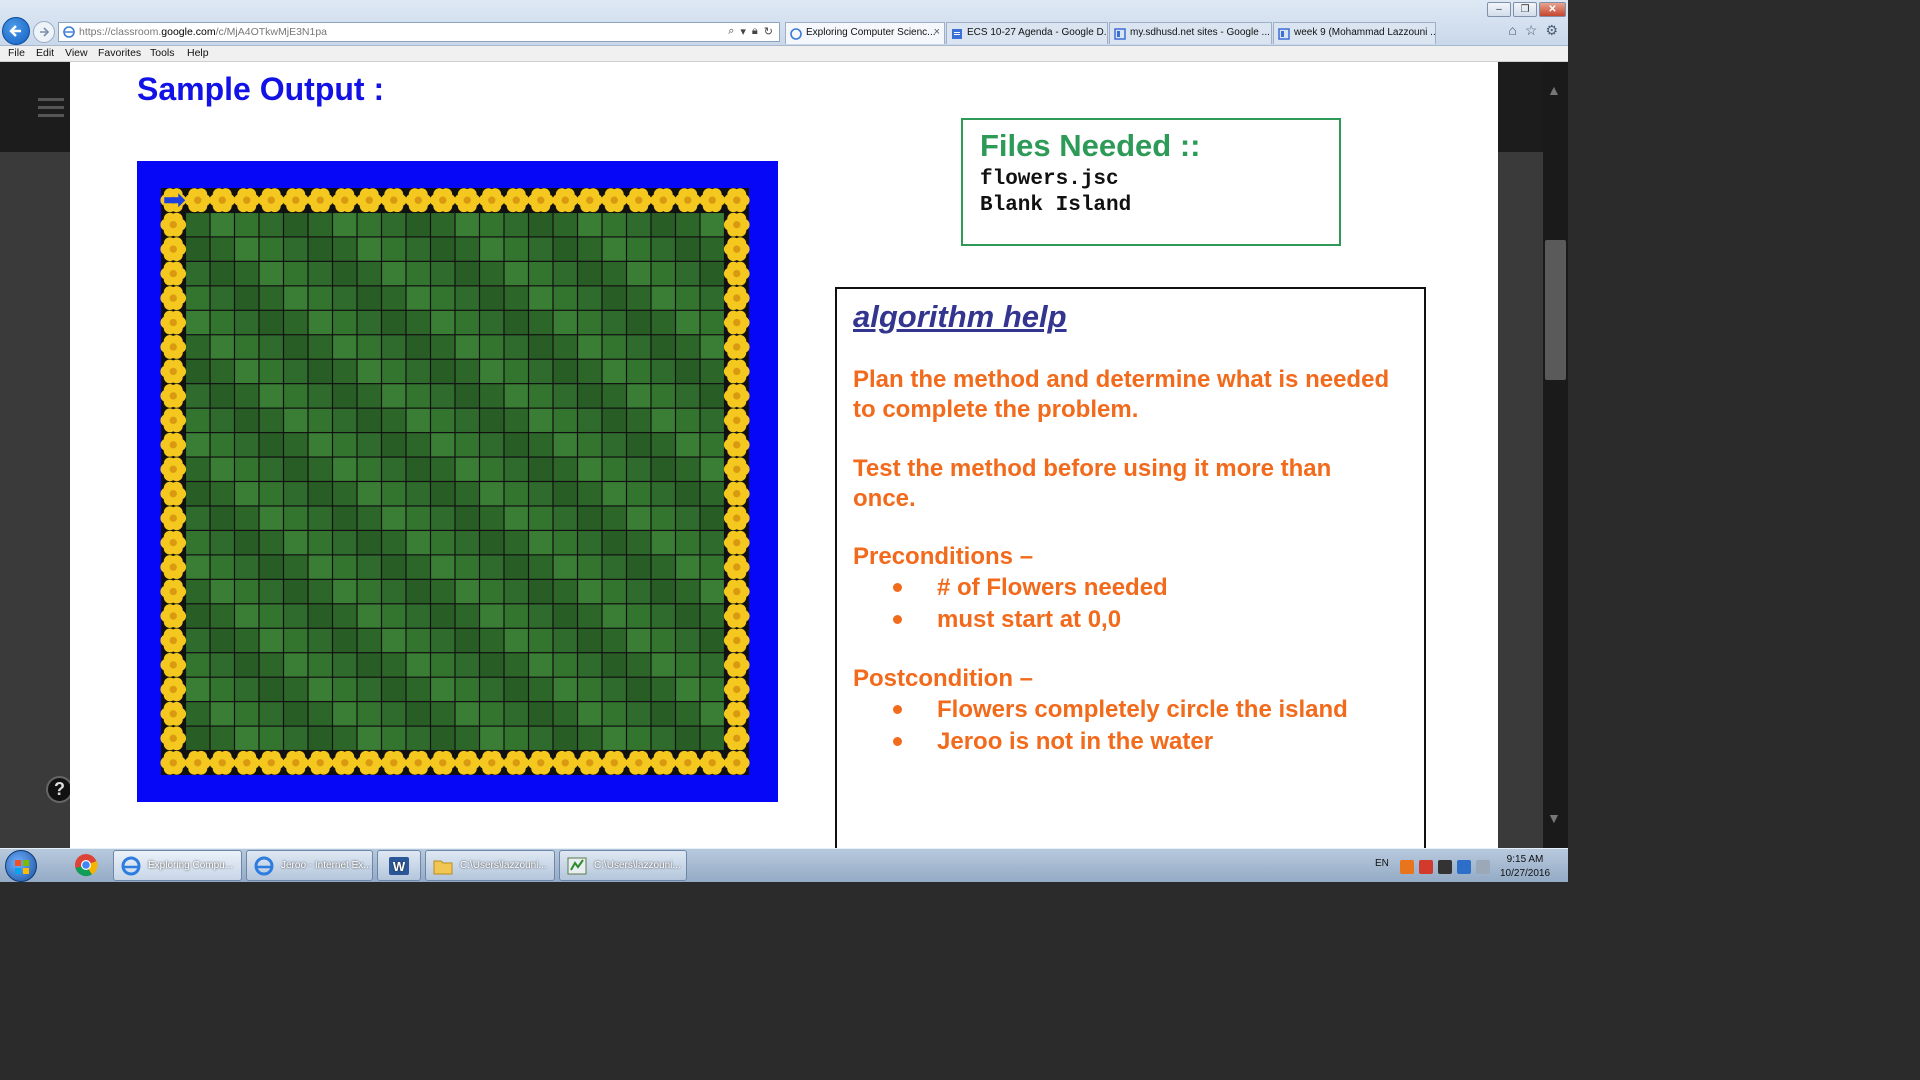  What do you see at coordinates (768, 31) in the screenshot?
I see `refresh-icon: ↻` at bounding box center [768, 31].